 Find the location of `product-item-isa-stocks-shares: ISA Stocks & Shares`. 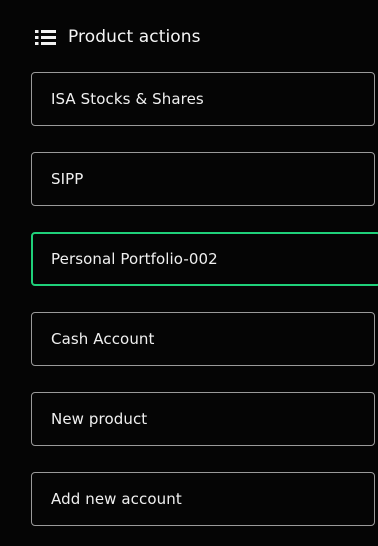

product-item-isa-stocks-shares: ISA Stocks & Shares is located at coordinates (203, 99).